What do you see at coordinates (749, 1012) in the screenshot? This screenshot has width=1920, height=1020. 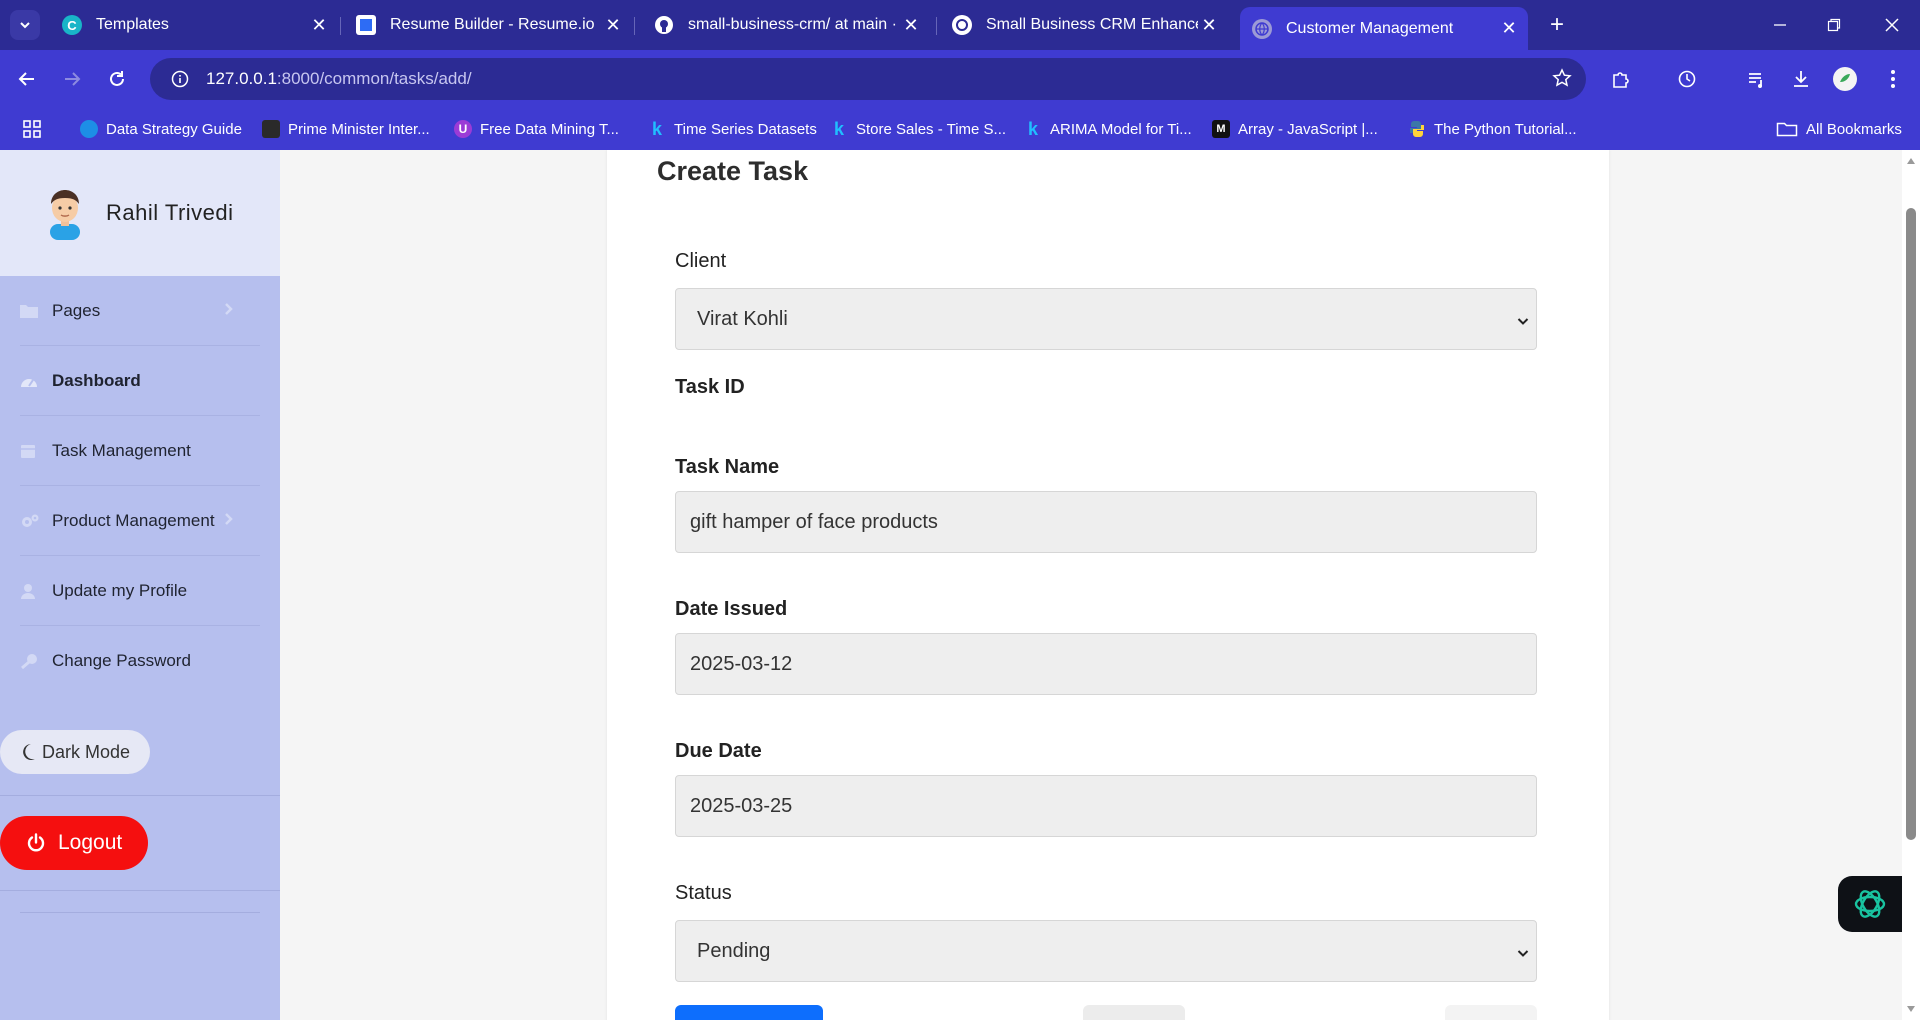 I see `submit-button` at bounding box center [749, 1012].